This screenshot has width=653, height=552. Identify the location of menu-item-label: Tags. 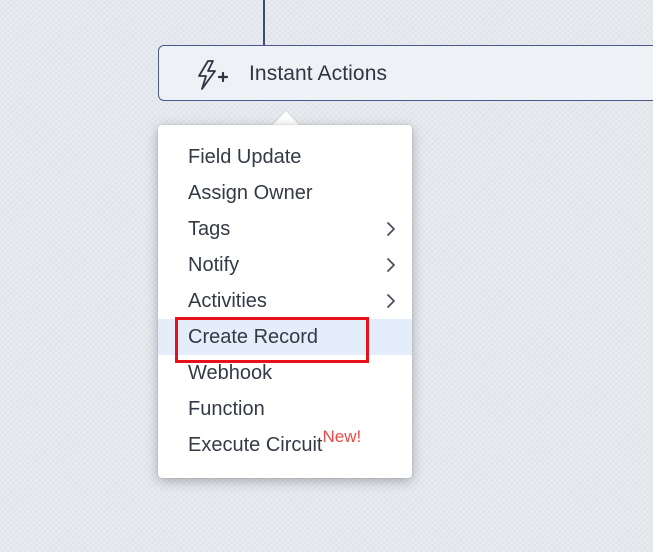
(209, 229).